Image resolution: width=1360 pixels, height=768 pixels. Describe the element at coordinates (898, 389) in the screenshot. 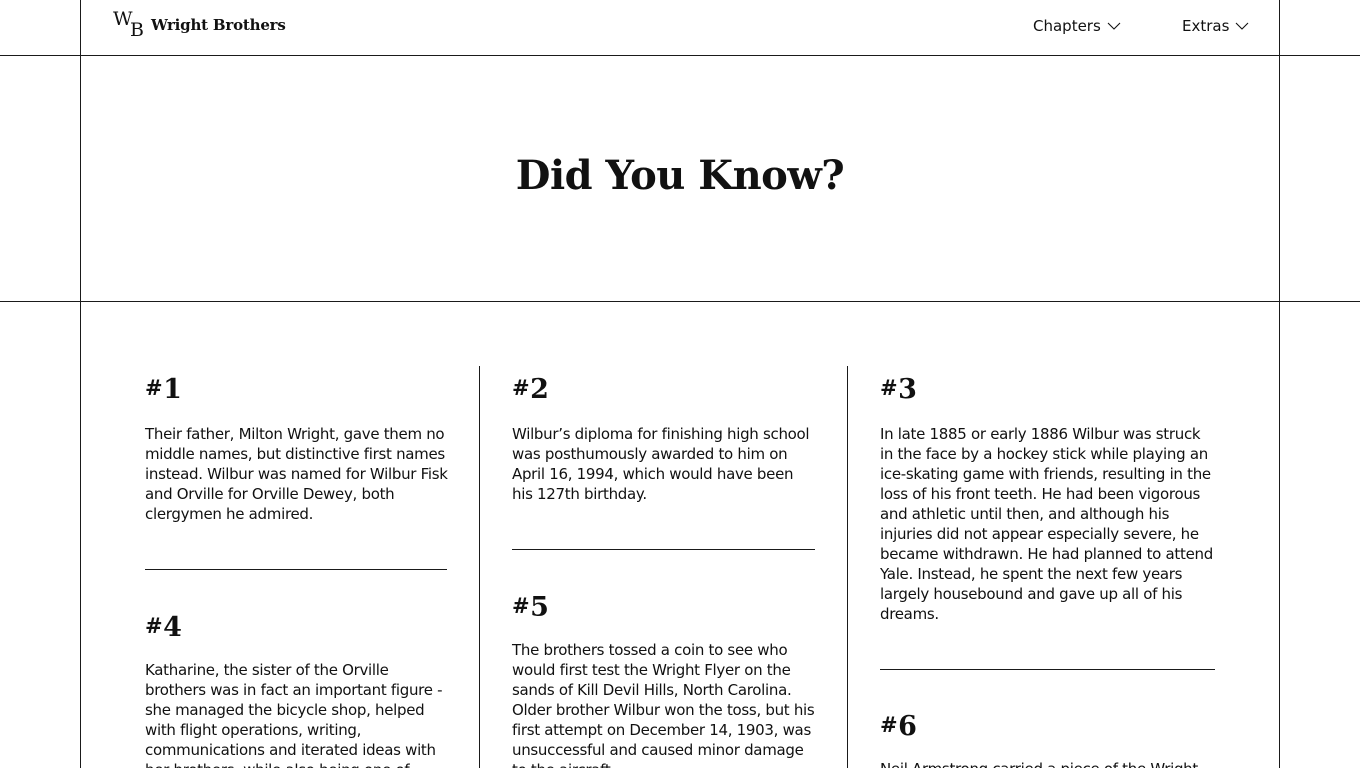

I see `fact-number: #3` at that location.